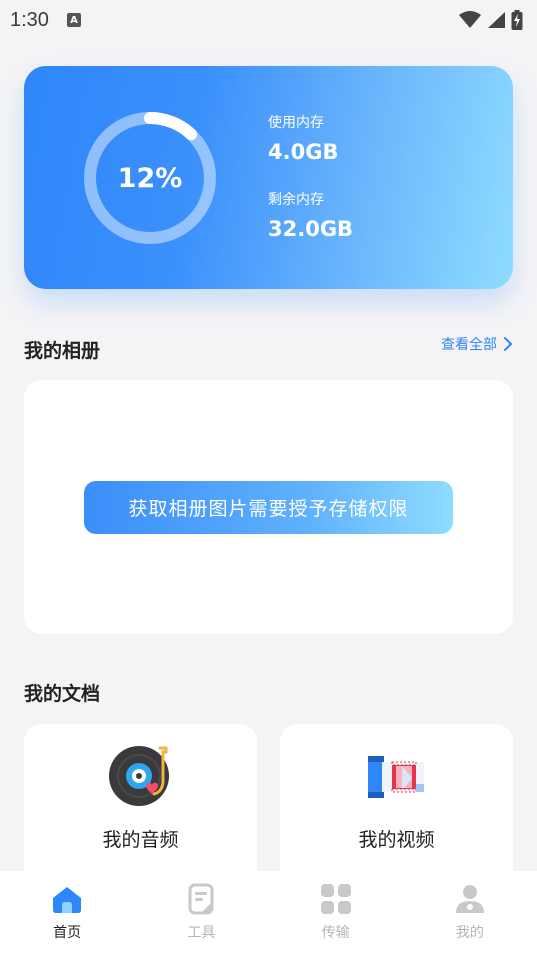 This screenshot has height=954, width=537. I want to click on notification-a-icon: A, so click(73, 20).